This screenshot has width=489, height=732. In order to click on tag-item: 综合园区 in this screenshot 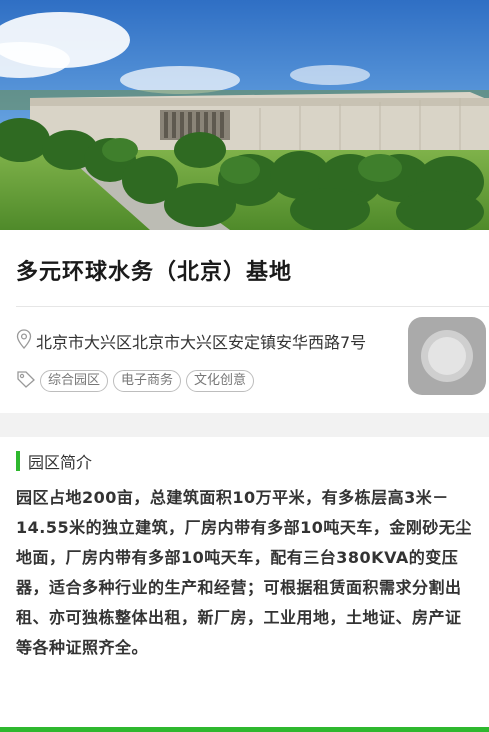, I will do `click(74, 381)`.